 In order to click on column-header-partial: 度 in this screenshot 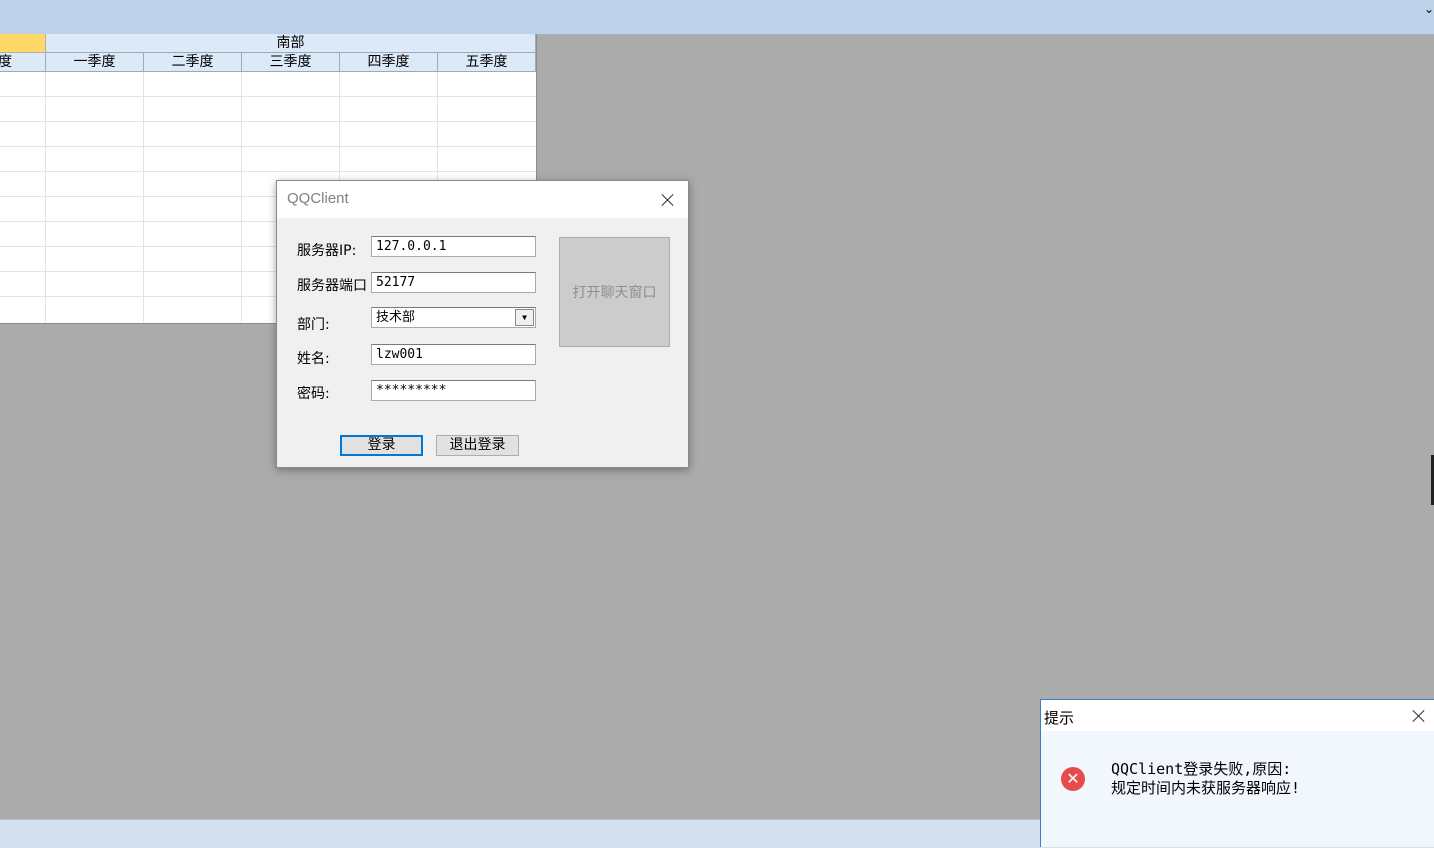, I will do `click(23, 62)`.